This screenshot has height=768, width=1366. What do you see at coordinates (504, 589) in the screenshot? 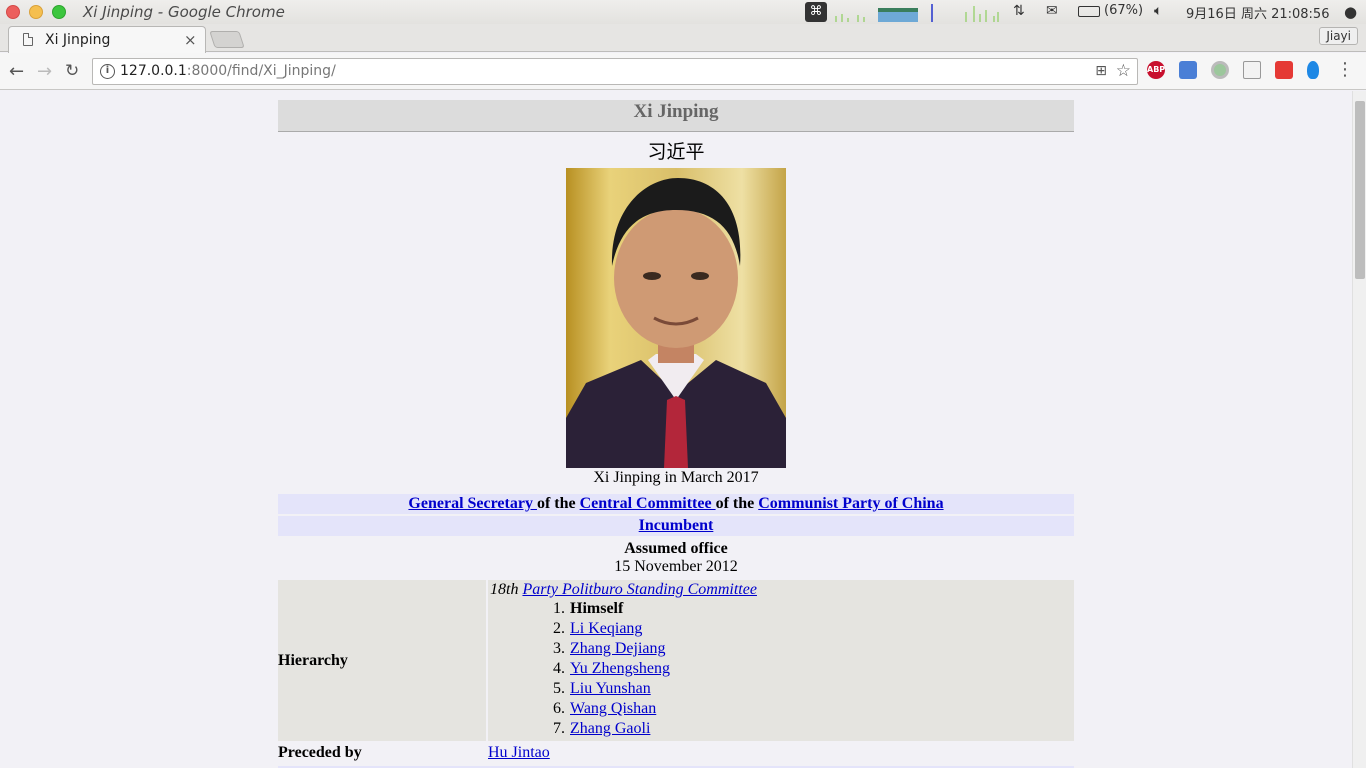
I see `committee-prefix: 18th` at bounding box center [504, 589].